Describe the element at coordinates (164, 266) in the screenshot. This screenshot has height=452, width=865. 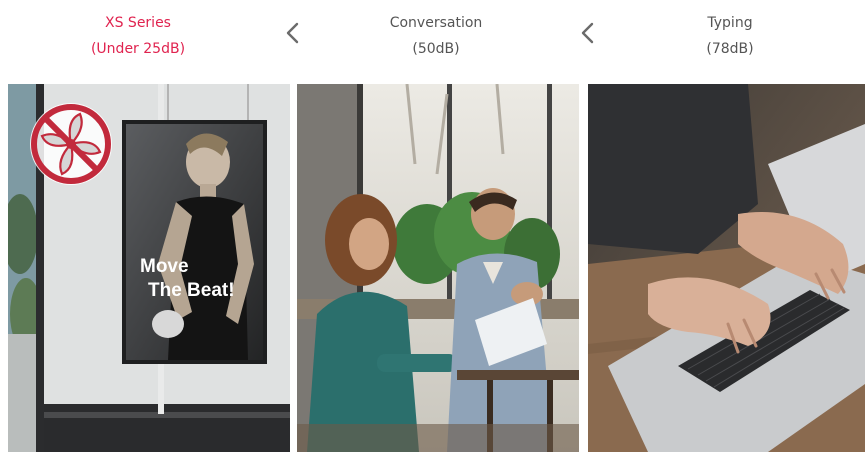
I see `poster-line-1: Move` at that location.